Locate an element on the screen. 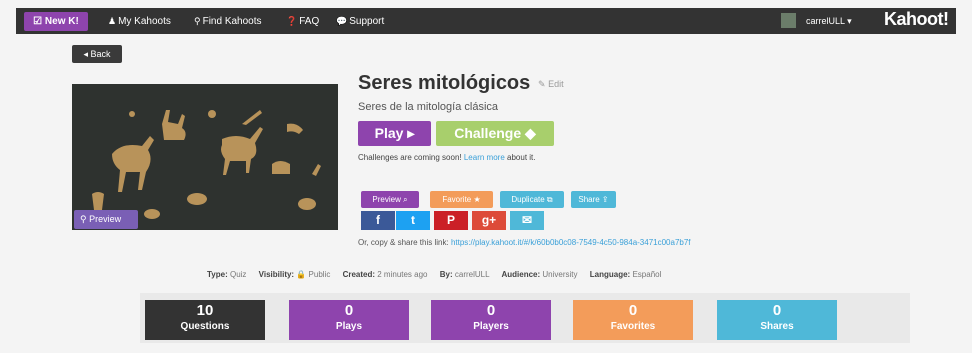 The height and width of the screenshot is (353, 972). kahoot-logo: Kahoot! is located at coordinates (916, 19).